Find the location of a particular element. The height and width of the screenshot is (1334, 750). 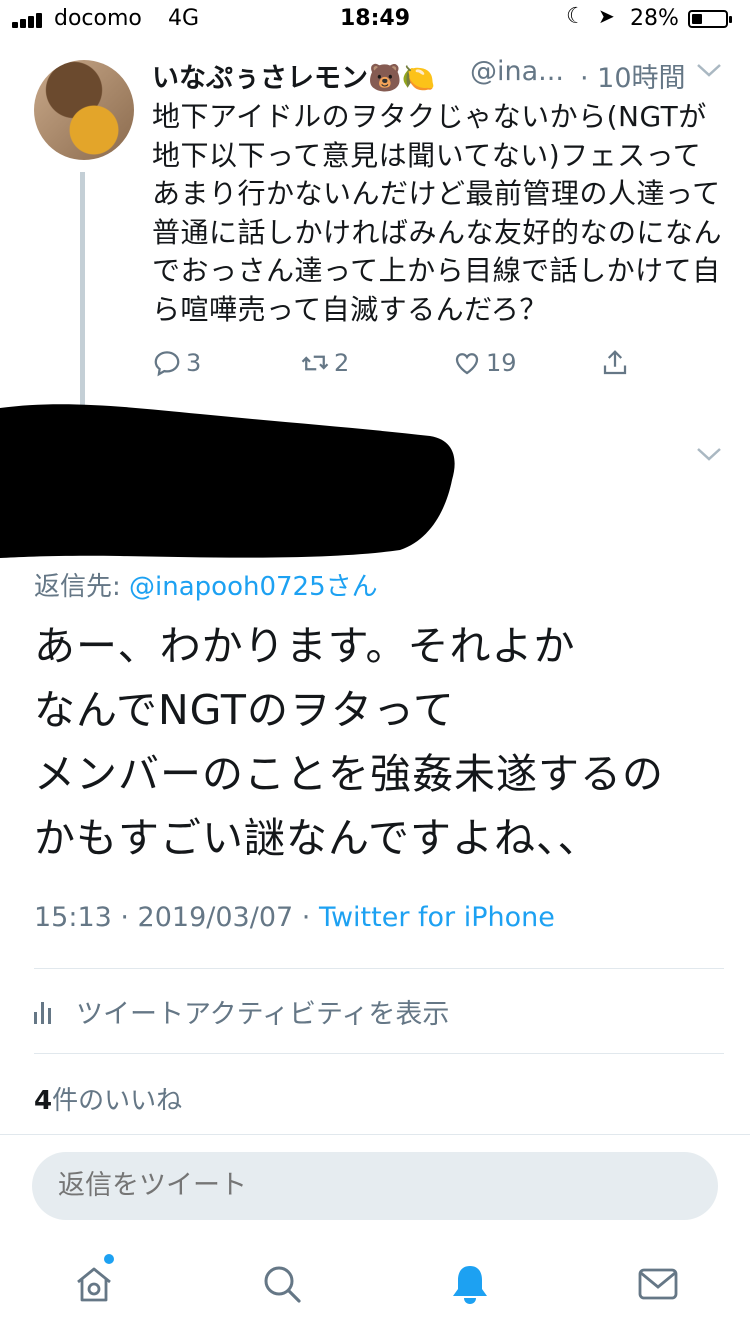

notifications-icon is located at coordinates (470, 1285).